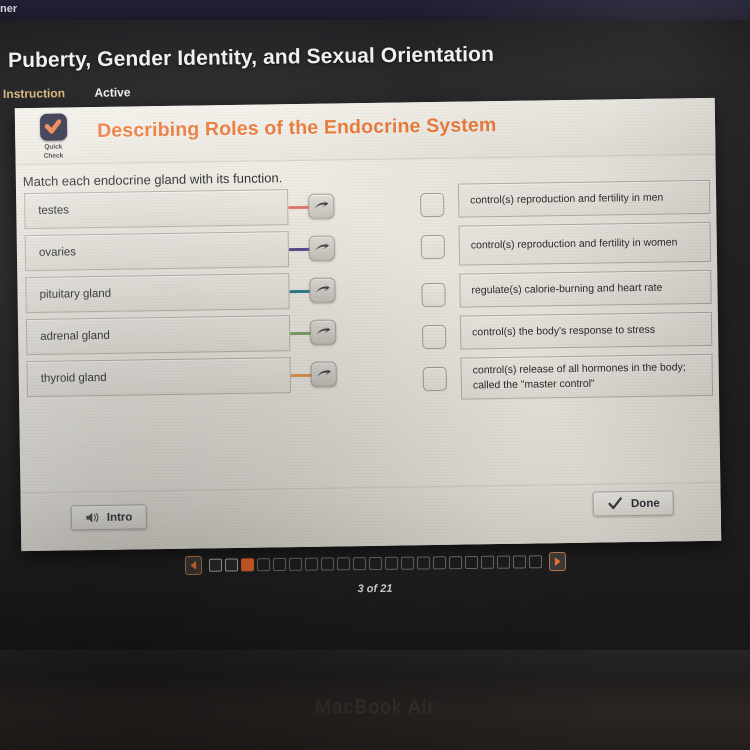  I want to click on function-text: control(s) the body's response to stress, so click(564, 331).